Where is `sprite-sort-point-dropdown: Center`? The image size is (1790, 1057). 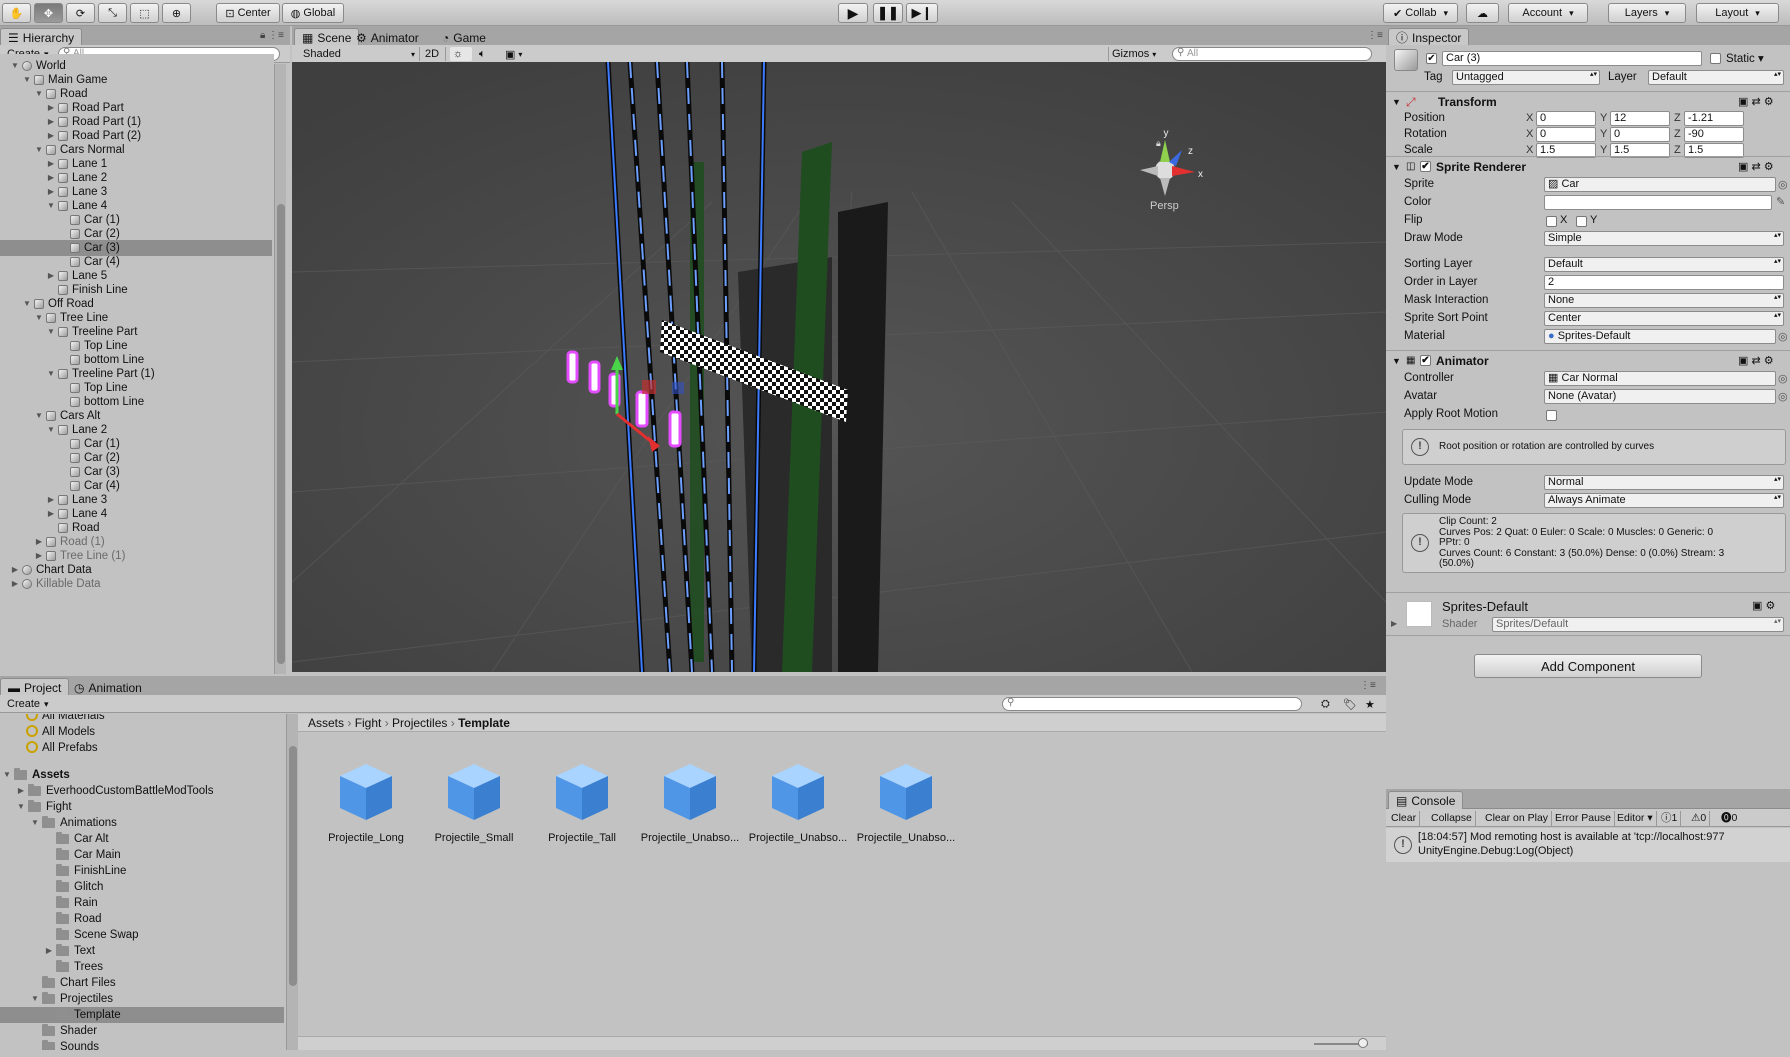
sprite-sort-point-dropdown: Center is located at coordinates (1664, 318).